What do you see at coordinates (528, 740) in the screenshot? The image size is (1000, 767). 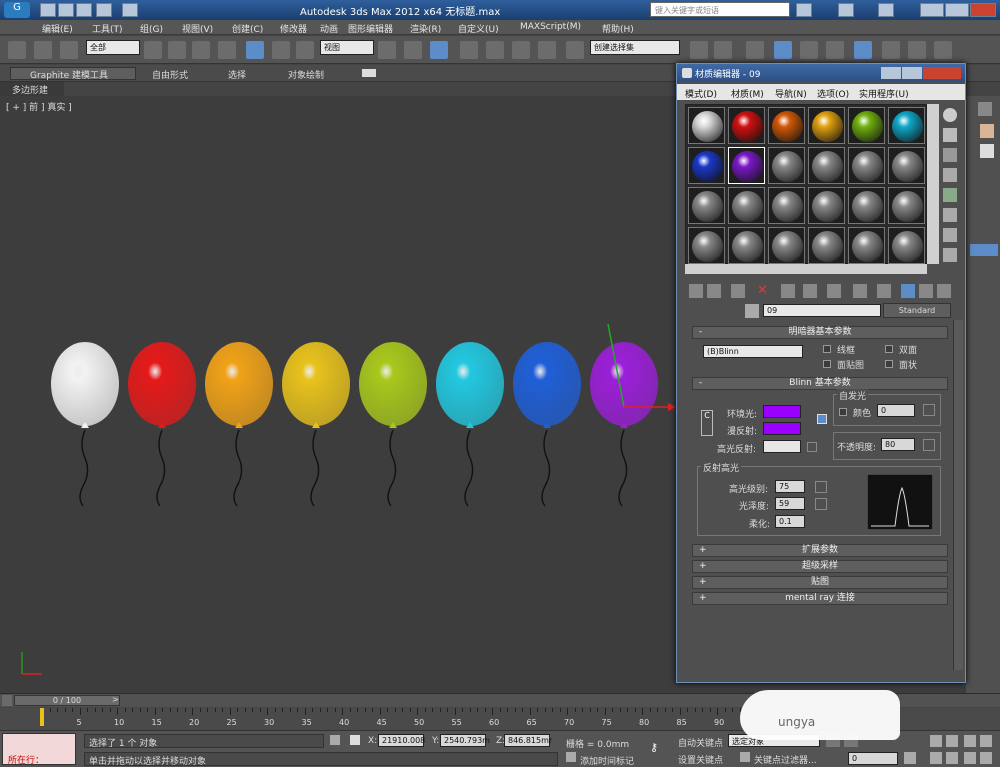 I see `z-coordinate-field: 846.815mr` at bounding box center [528, 740].